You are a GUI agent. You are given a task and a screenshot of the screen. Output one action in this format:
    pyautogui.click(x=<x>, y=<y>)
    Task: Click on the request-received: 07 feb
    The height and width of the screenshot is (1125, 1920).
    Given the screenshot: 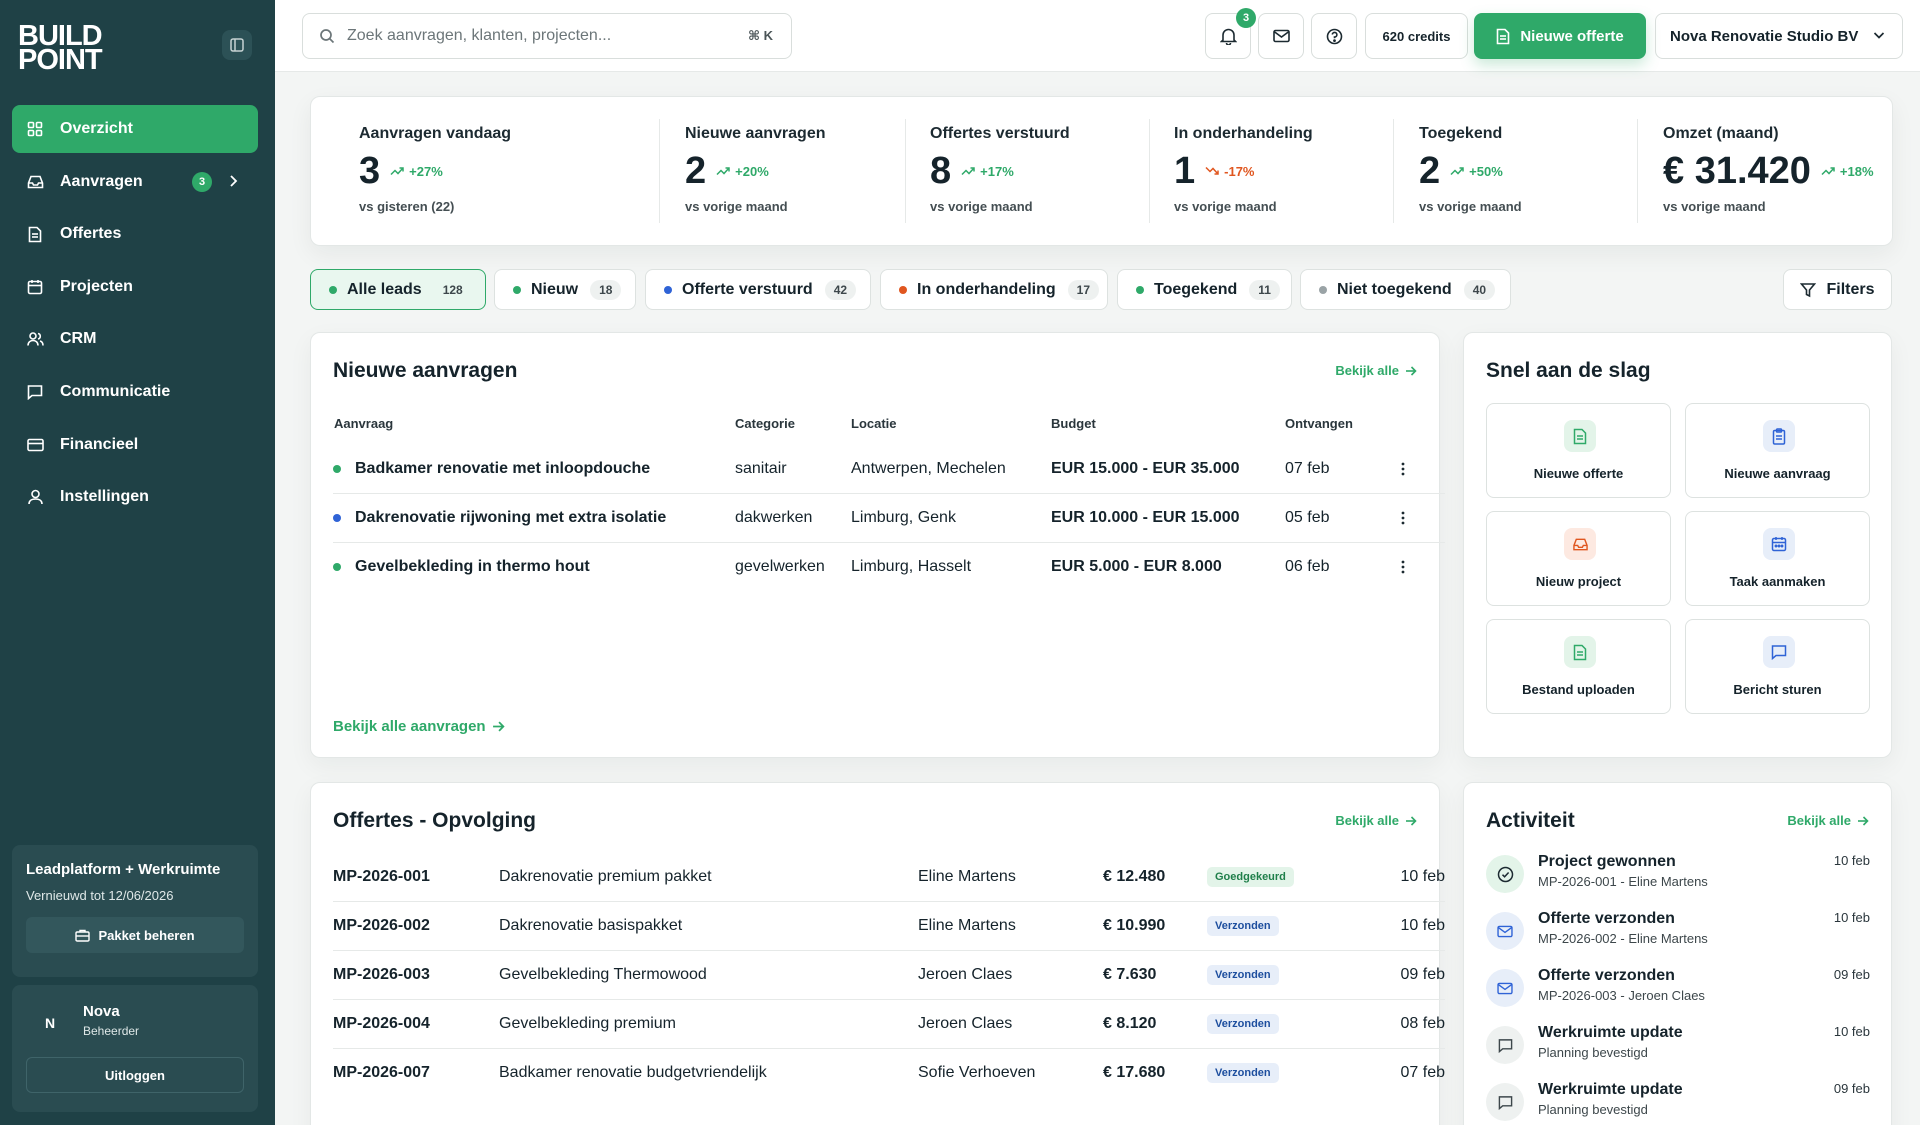 What is the action you would take?
    pyautogui.click(x=1307, y=468)
    